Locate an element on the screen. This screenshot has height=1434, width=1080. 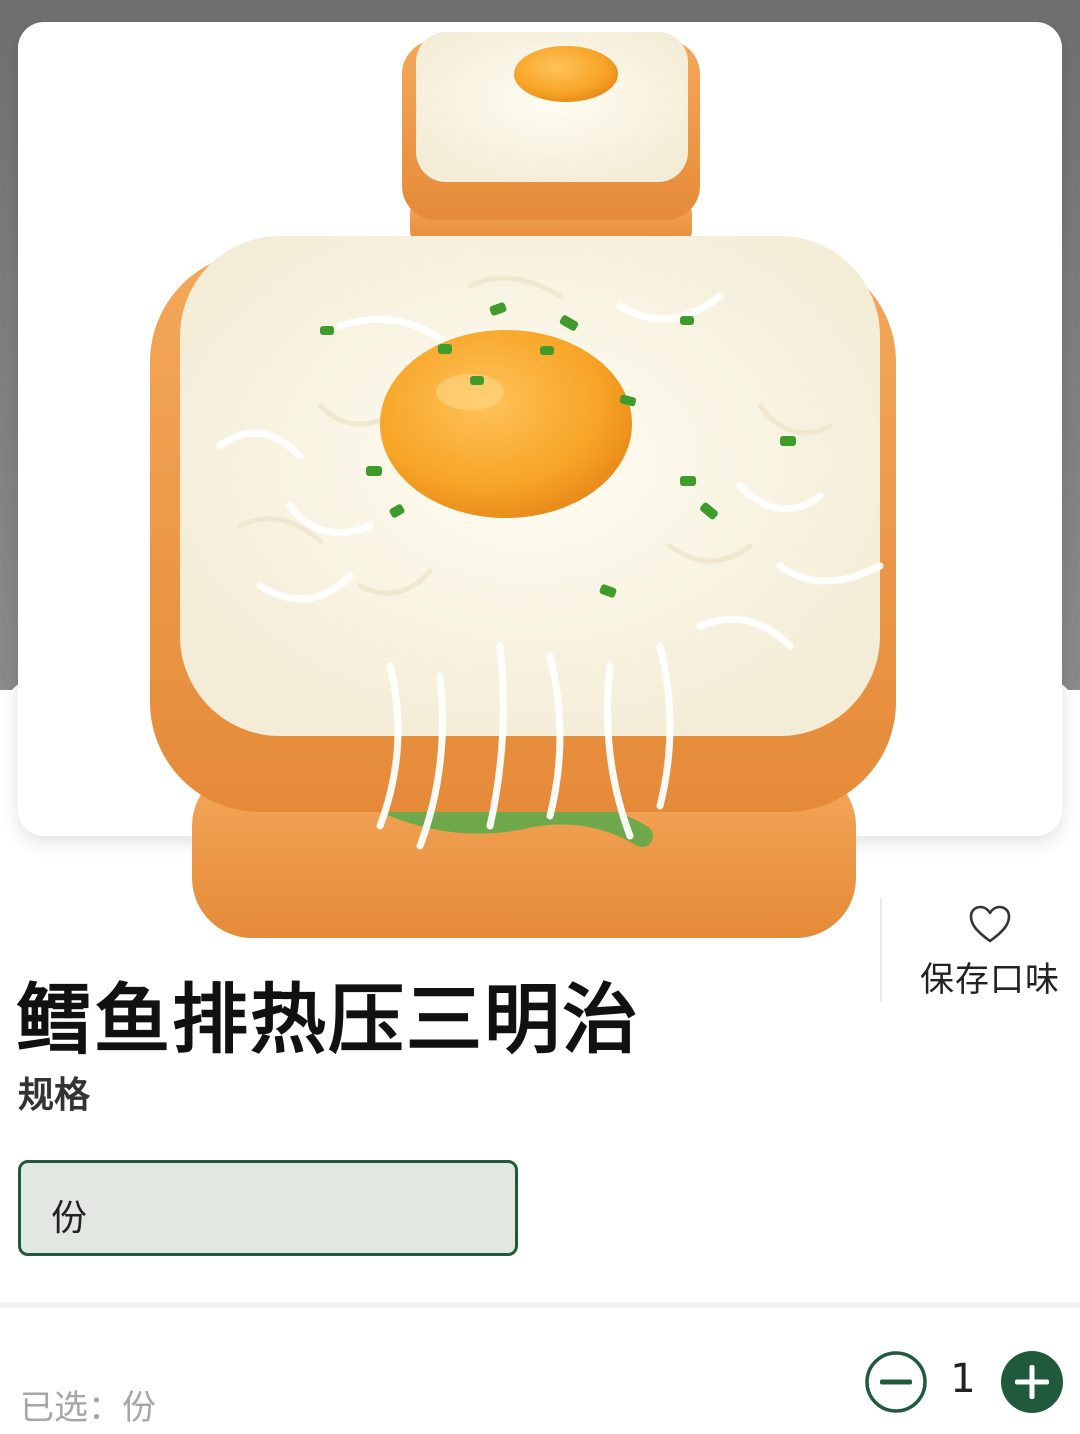
save-flavor-label: 保存口味 is located at coordinates (990, 980).